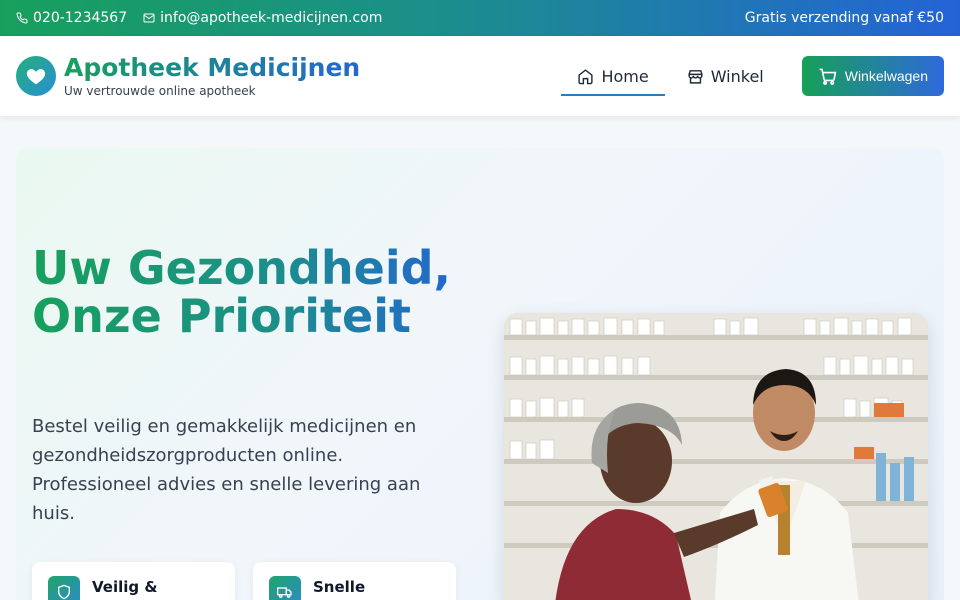  I want to click on phone-number: 020-1234567, so click(80, 18).